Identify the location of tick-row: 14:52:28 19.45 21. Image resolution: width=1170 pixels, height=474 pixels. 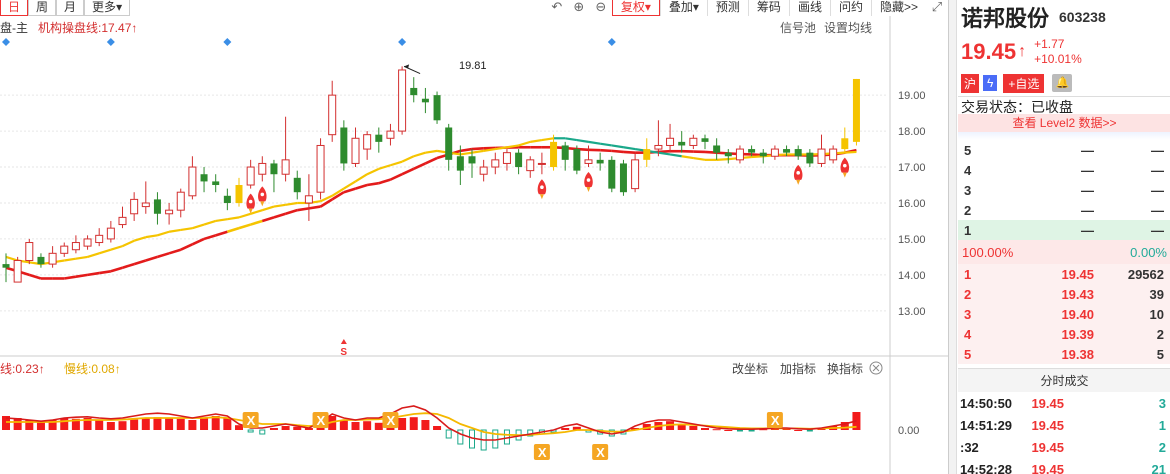
(1064, 466).